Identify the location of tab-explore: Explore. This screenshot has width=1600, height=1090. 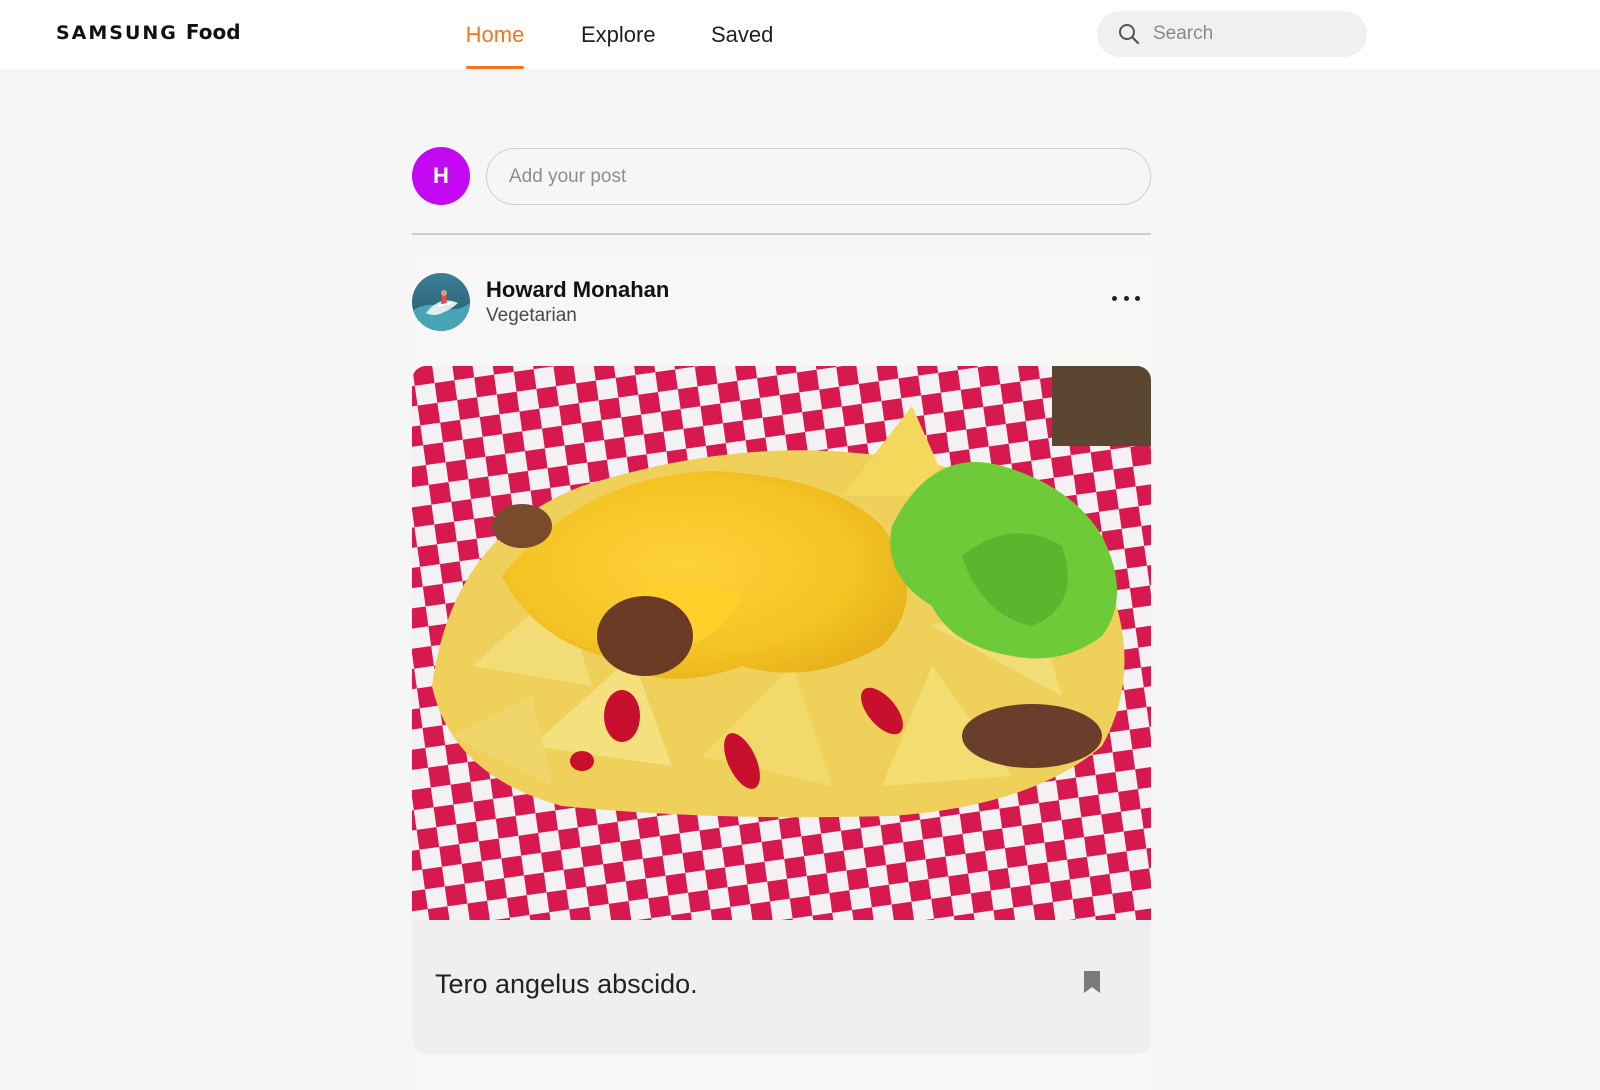
(618, 34).